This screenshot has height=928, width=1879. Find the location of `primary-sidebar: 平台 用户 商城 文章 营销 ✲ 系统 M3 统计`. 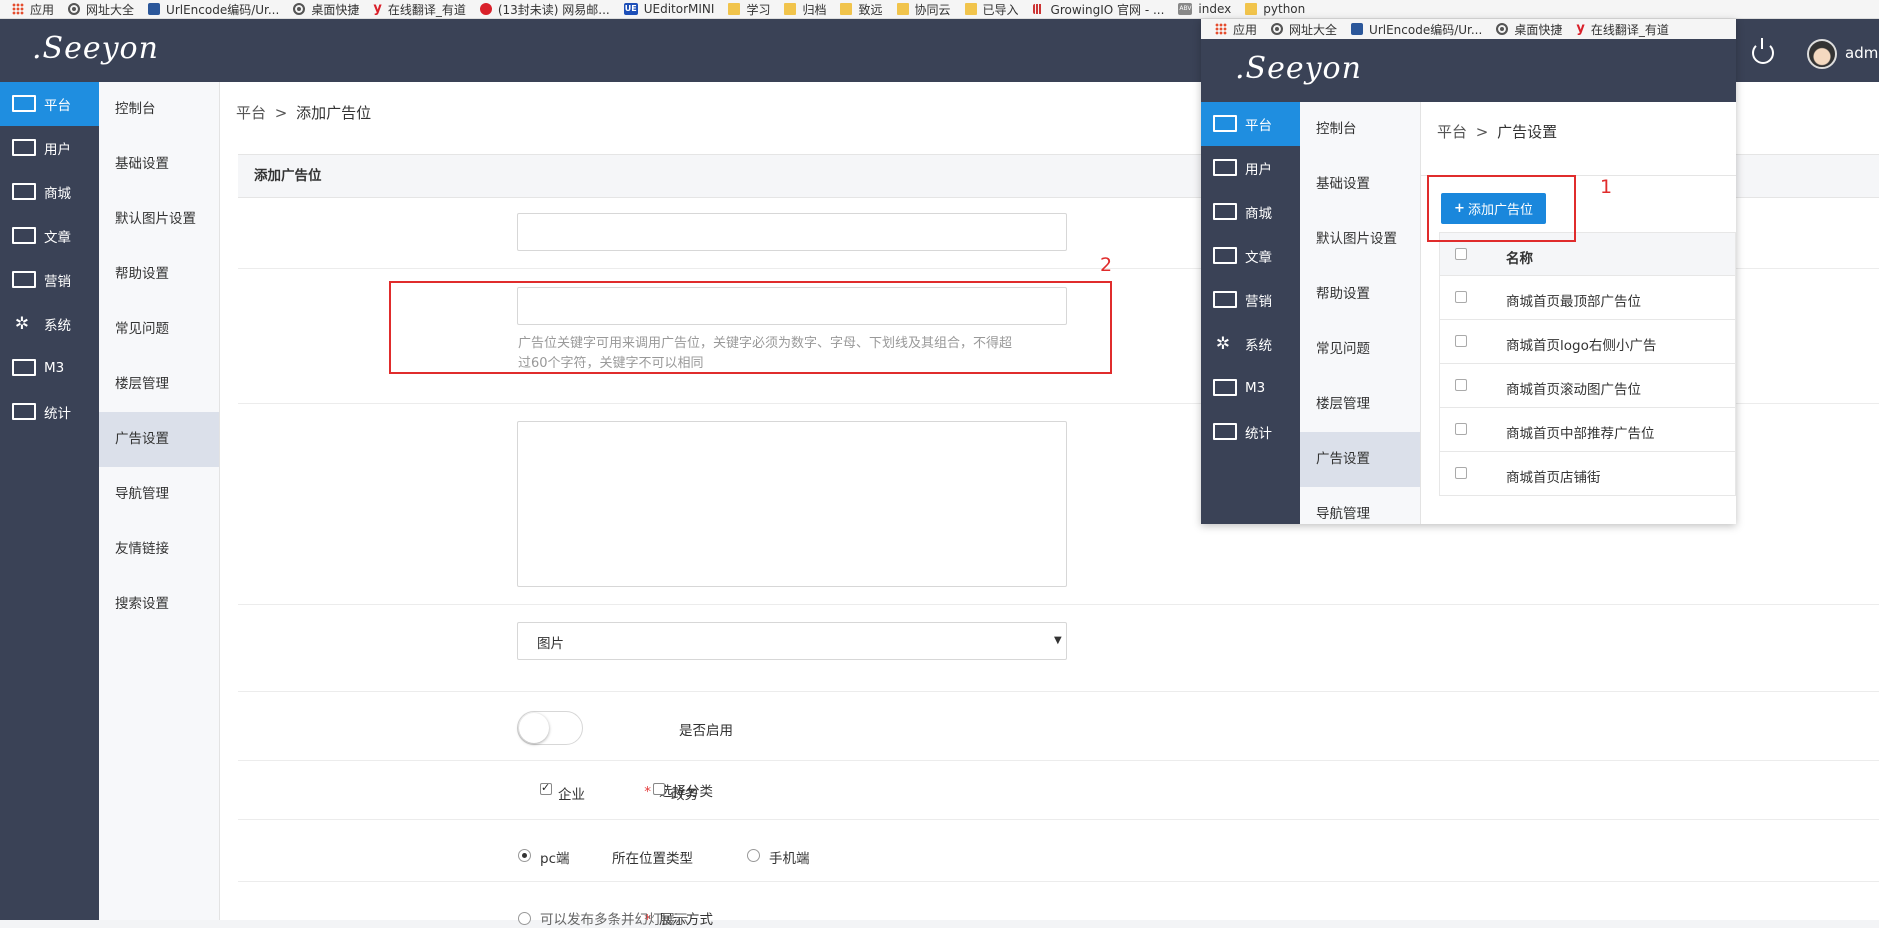

primary-sidebar: 平台 用户 商城 文章 营销 ✲ 系统 M3 统计 is located at coordinates (49, 501).